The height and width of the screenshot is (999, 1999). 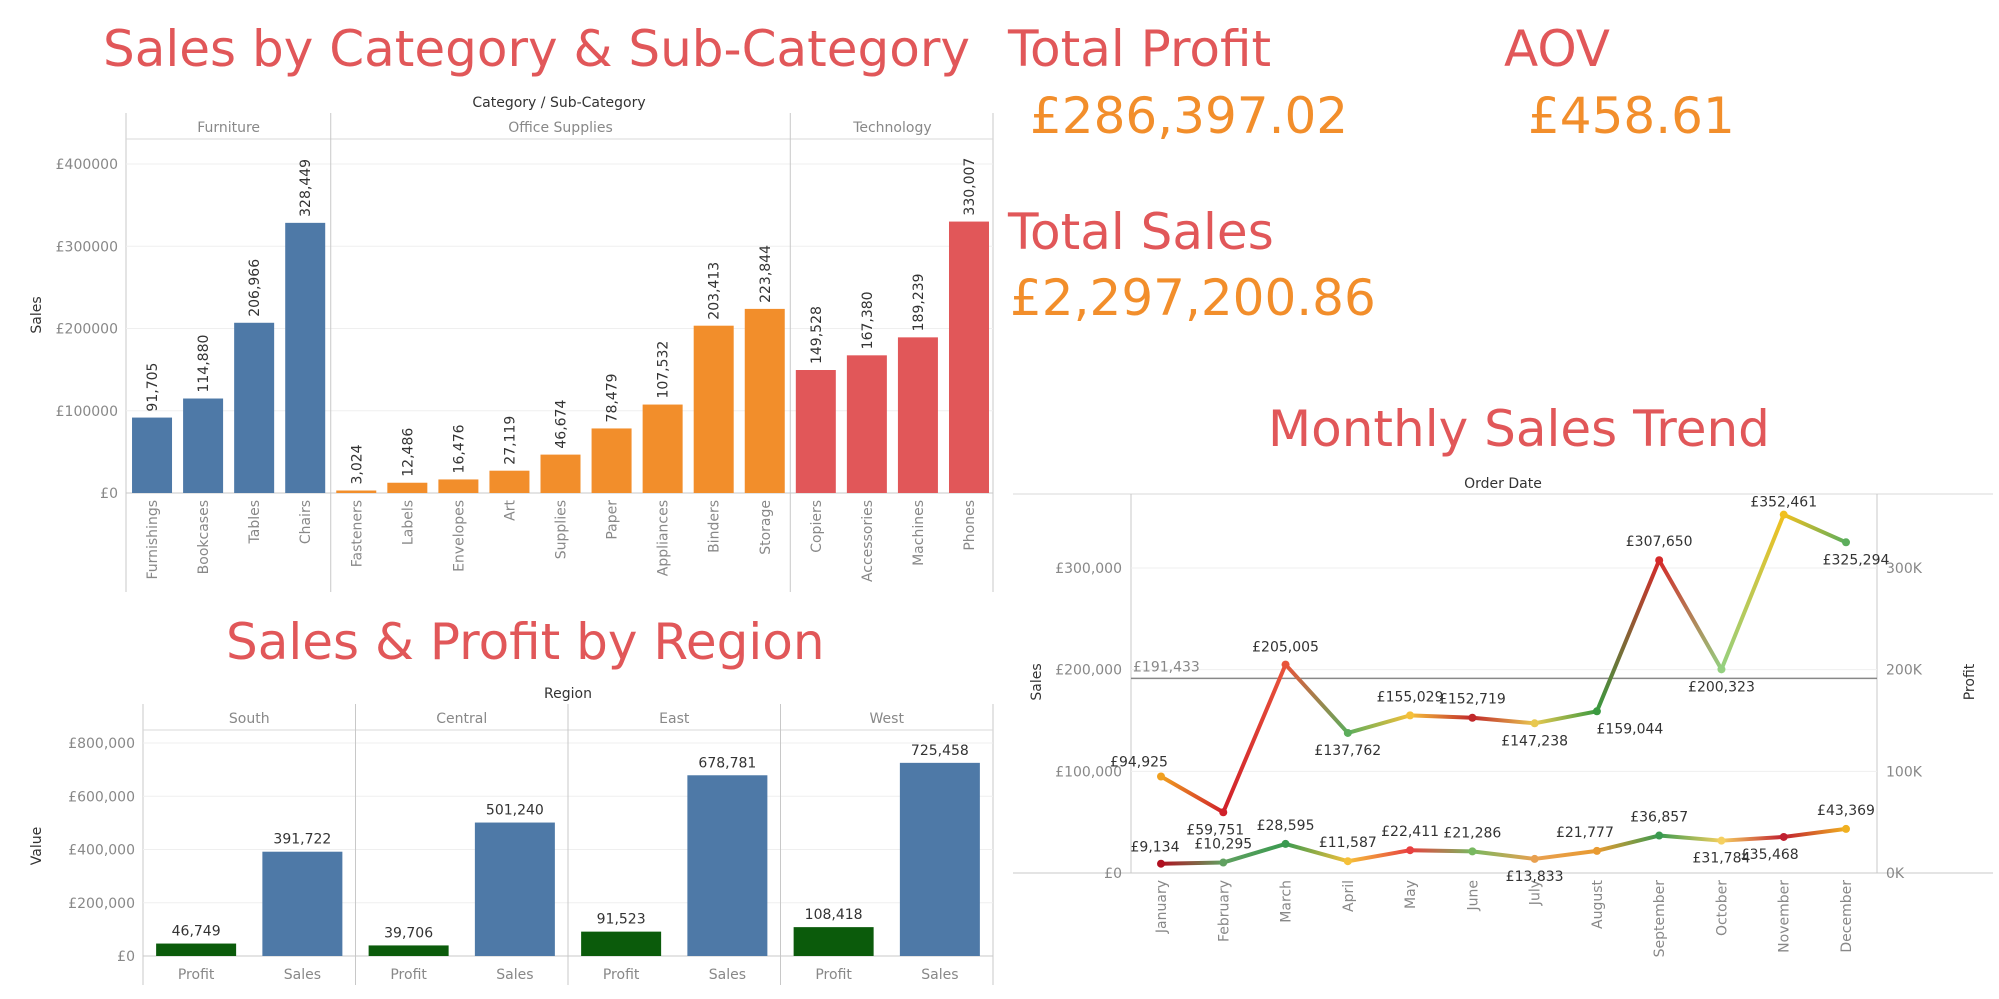 What do you see at coordinates (1347, 732) in the screenshot?
I see `sales-point-april` at bounding box center [1347, 732].